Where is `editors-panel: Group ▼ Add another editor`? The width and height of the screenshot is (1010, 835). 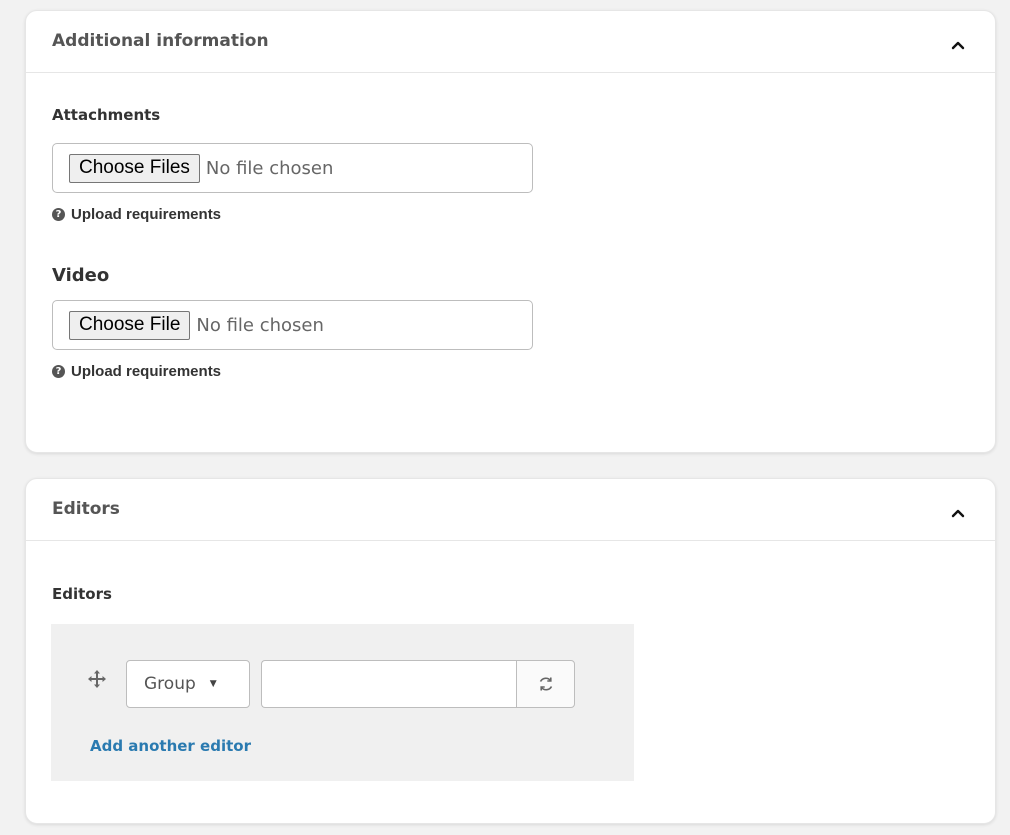 editors-panel: Group ▼ Add another editor is located at coordinates (342, 702).